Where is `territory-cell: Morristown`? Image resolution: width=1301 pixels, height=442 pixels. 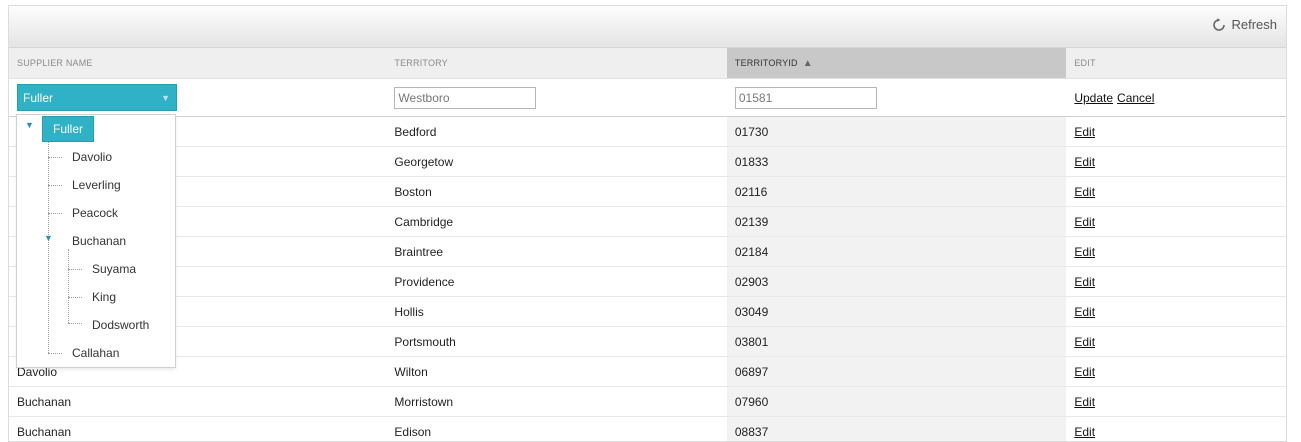 territory-cell: Morristown is located at coordinates (424, 401).